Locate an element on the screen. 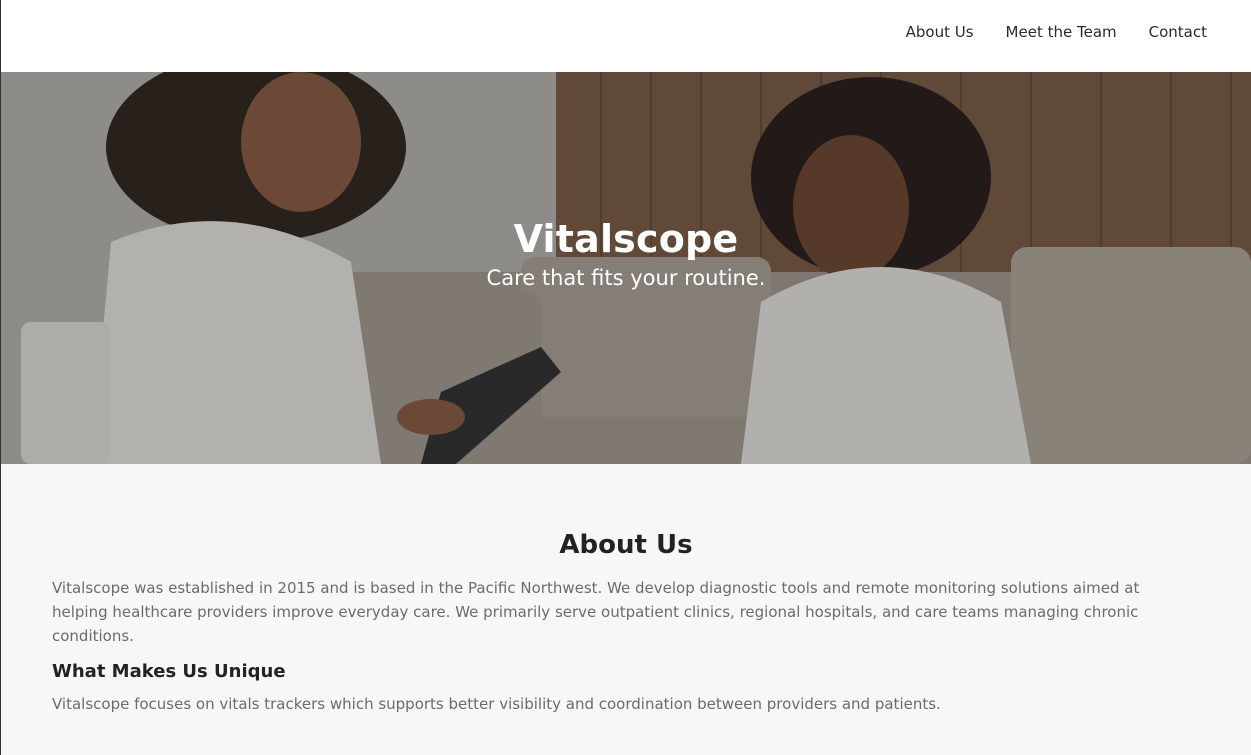 This screenshot has height=755, width=1251. hero-text: Vitalscope Care that fits your routine. is located at coordinates (626, 254).